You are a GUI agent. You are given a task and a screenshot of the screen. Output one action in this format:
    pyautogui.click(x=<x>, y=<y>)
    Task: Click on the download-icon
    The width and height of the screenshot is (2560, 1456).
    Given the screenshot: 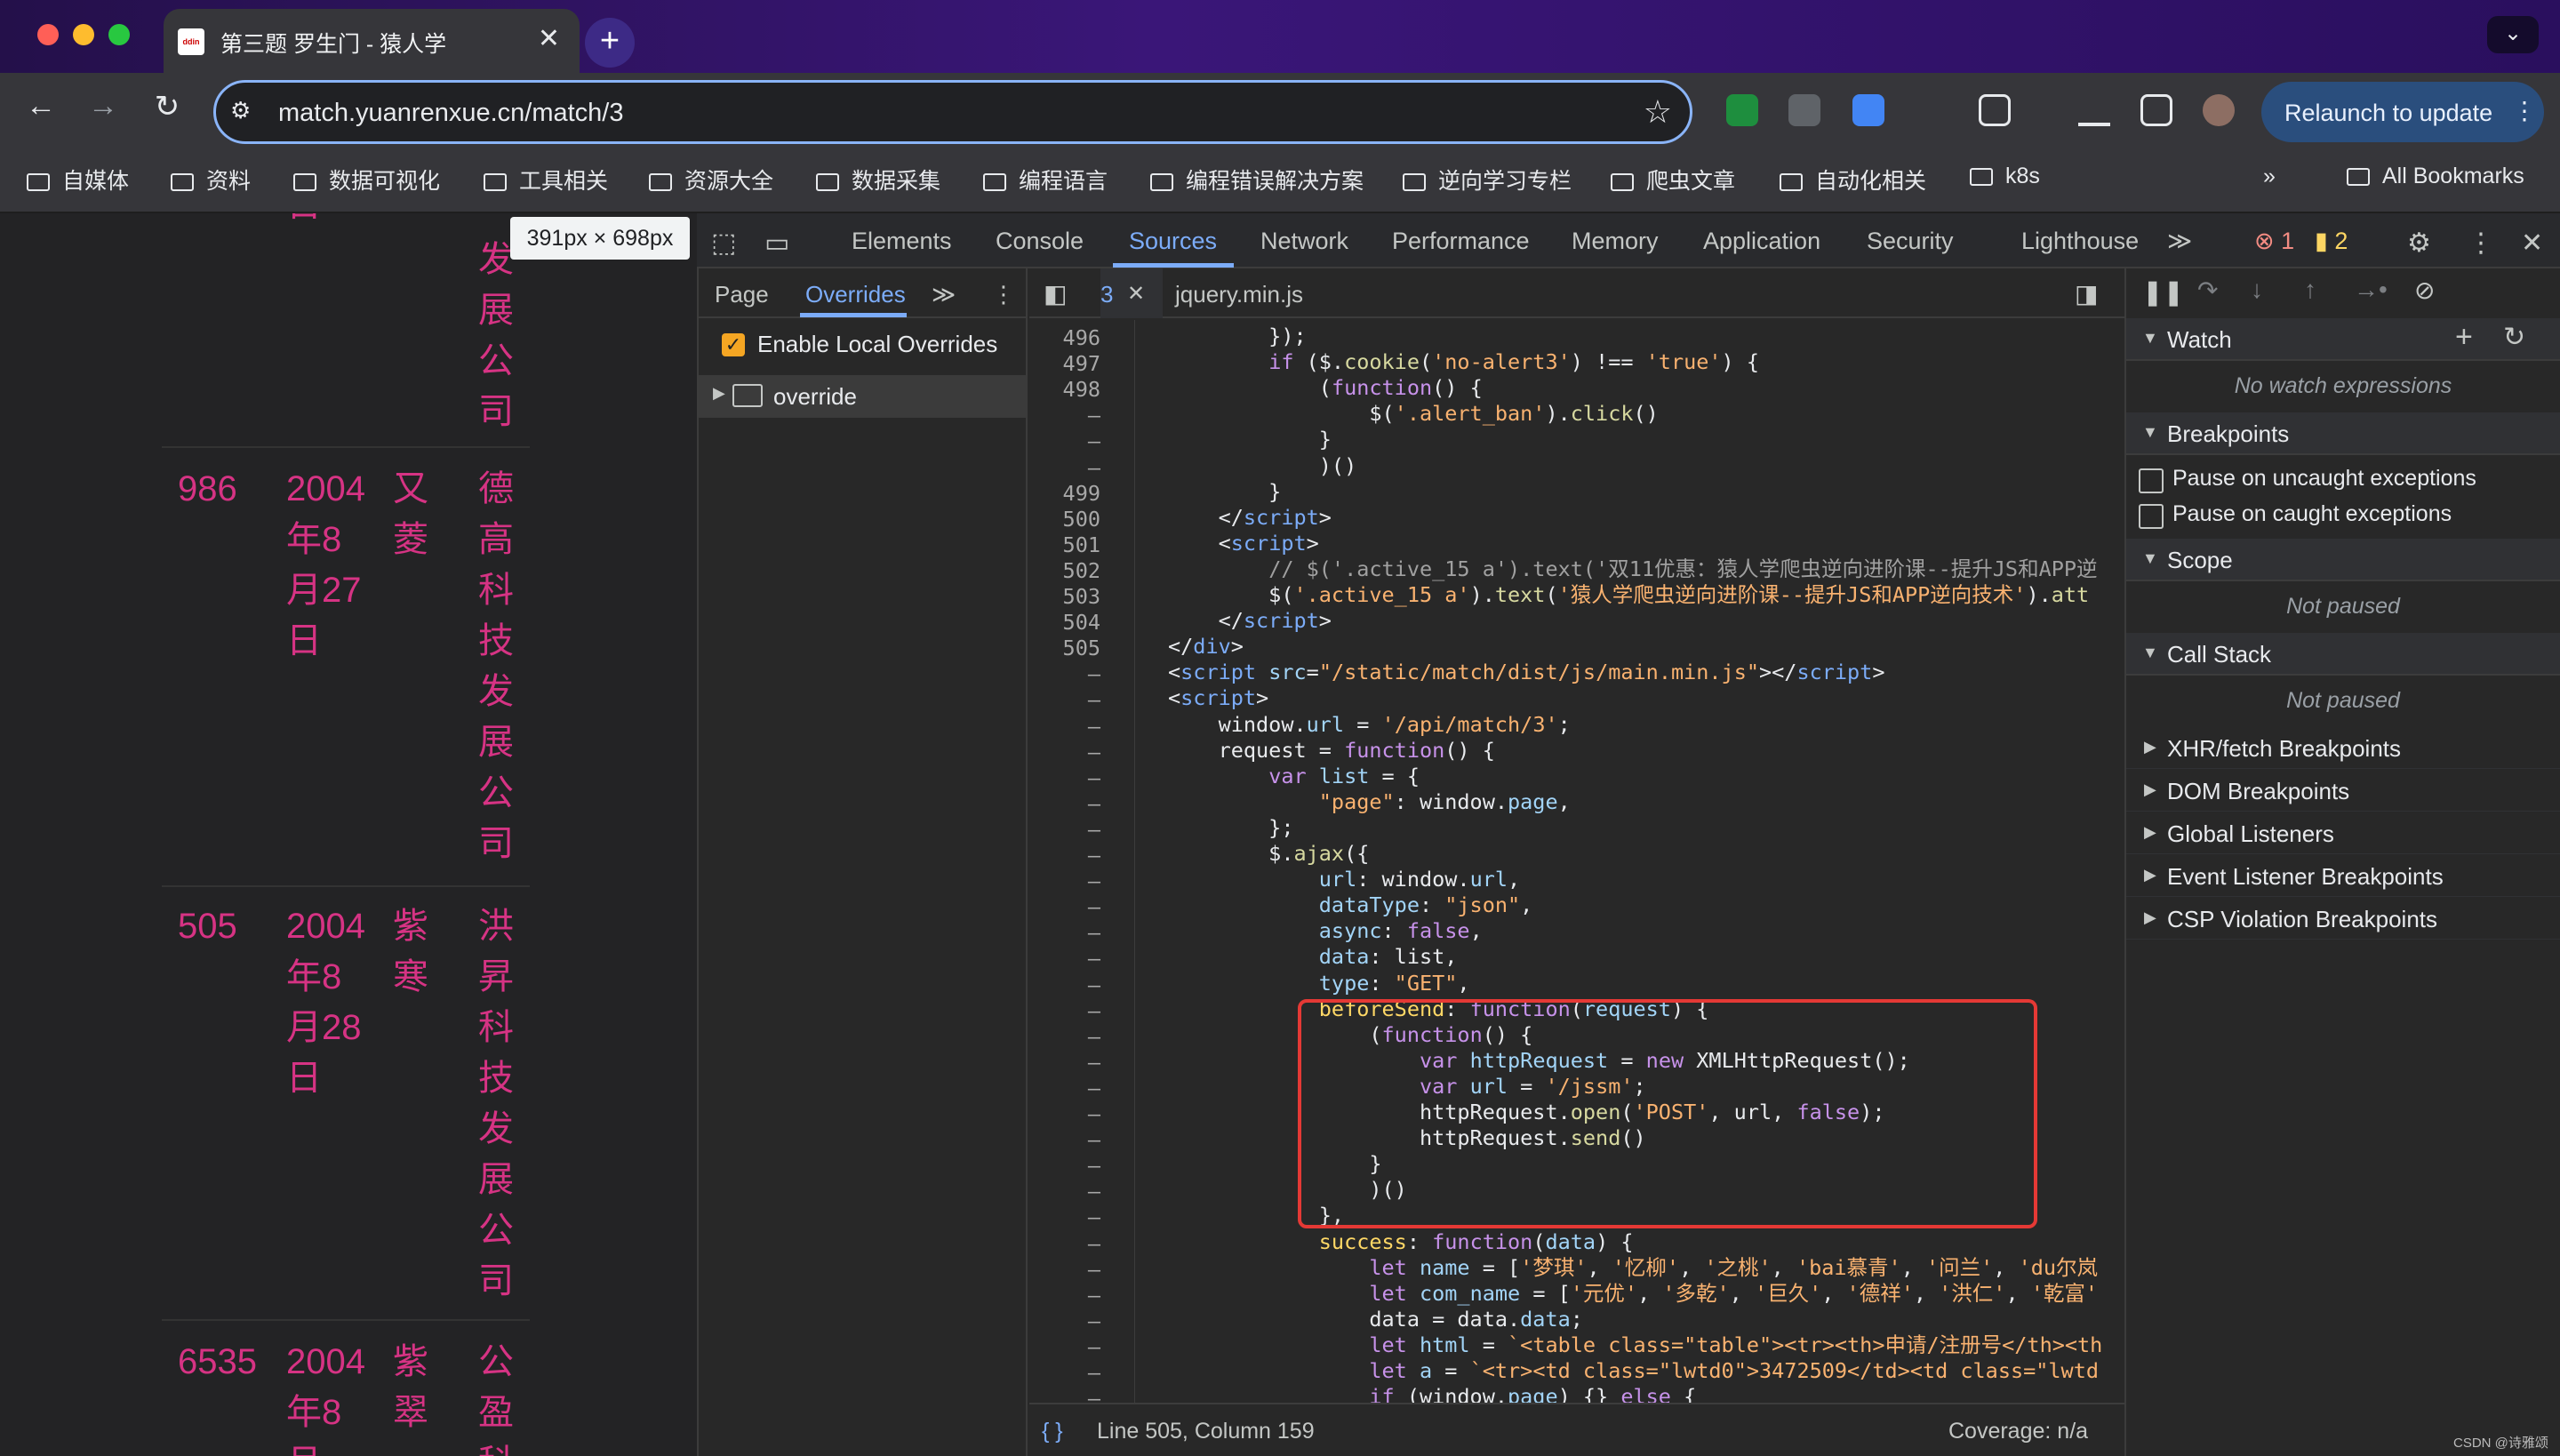 What is the action you would take?
    pyautogui.click(x=2094, y=110)
    